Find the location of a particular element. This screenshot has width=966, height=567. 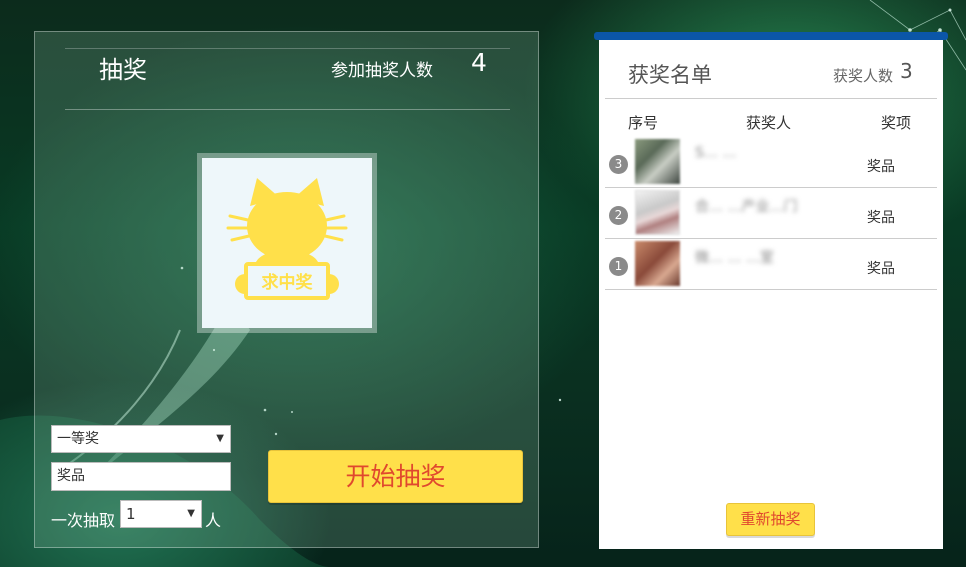

draw-avatar: 求中奖 is located at coordinates (287, 243).